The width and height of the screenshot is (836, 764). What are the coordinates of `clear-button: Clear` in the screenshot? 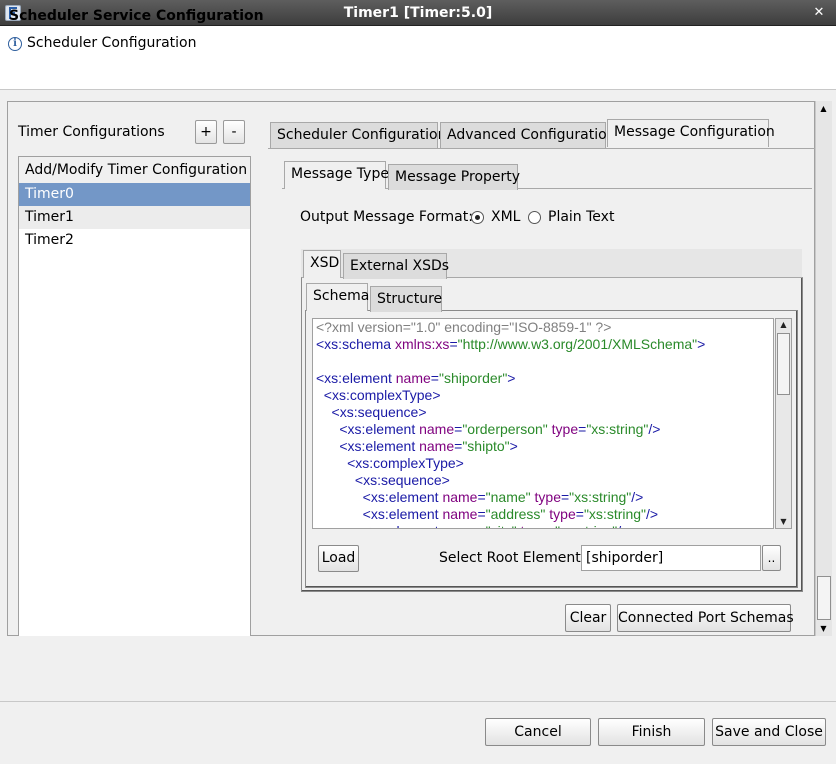 It's located at (588, 618).